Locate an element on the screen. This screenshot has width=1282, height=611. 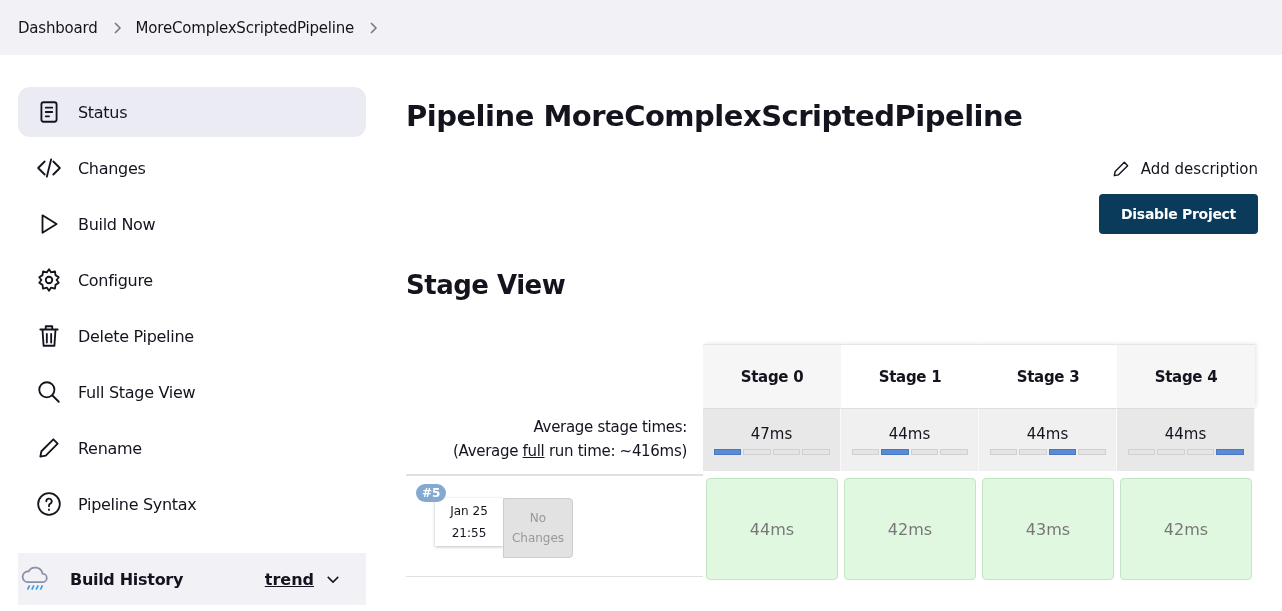
stage-header: Stage 1 is located at coordinates (910, 376).